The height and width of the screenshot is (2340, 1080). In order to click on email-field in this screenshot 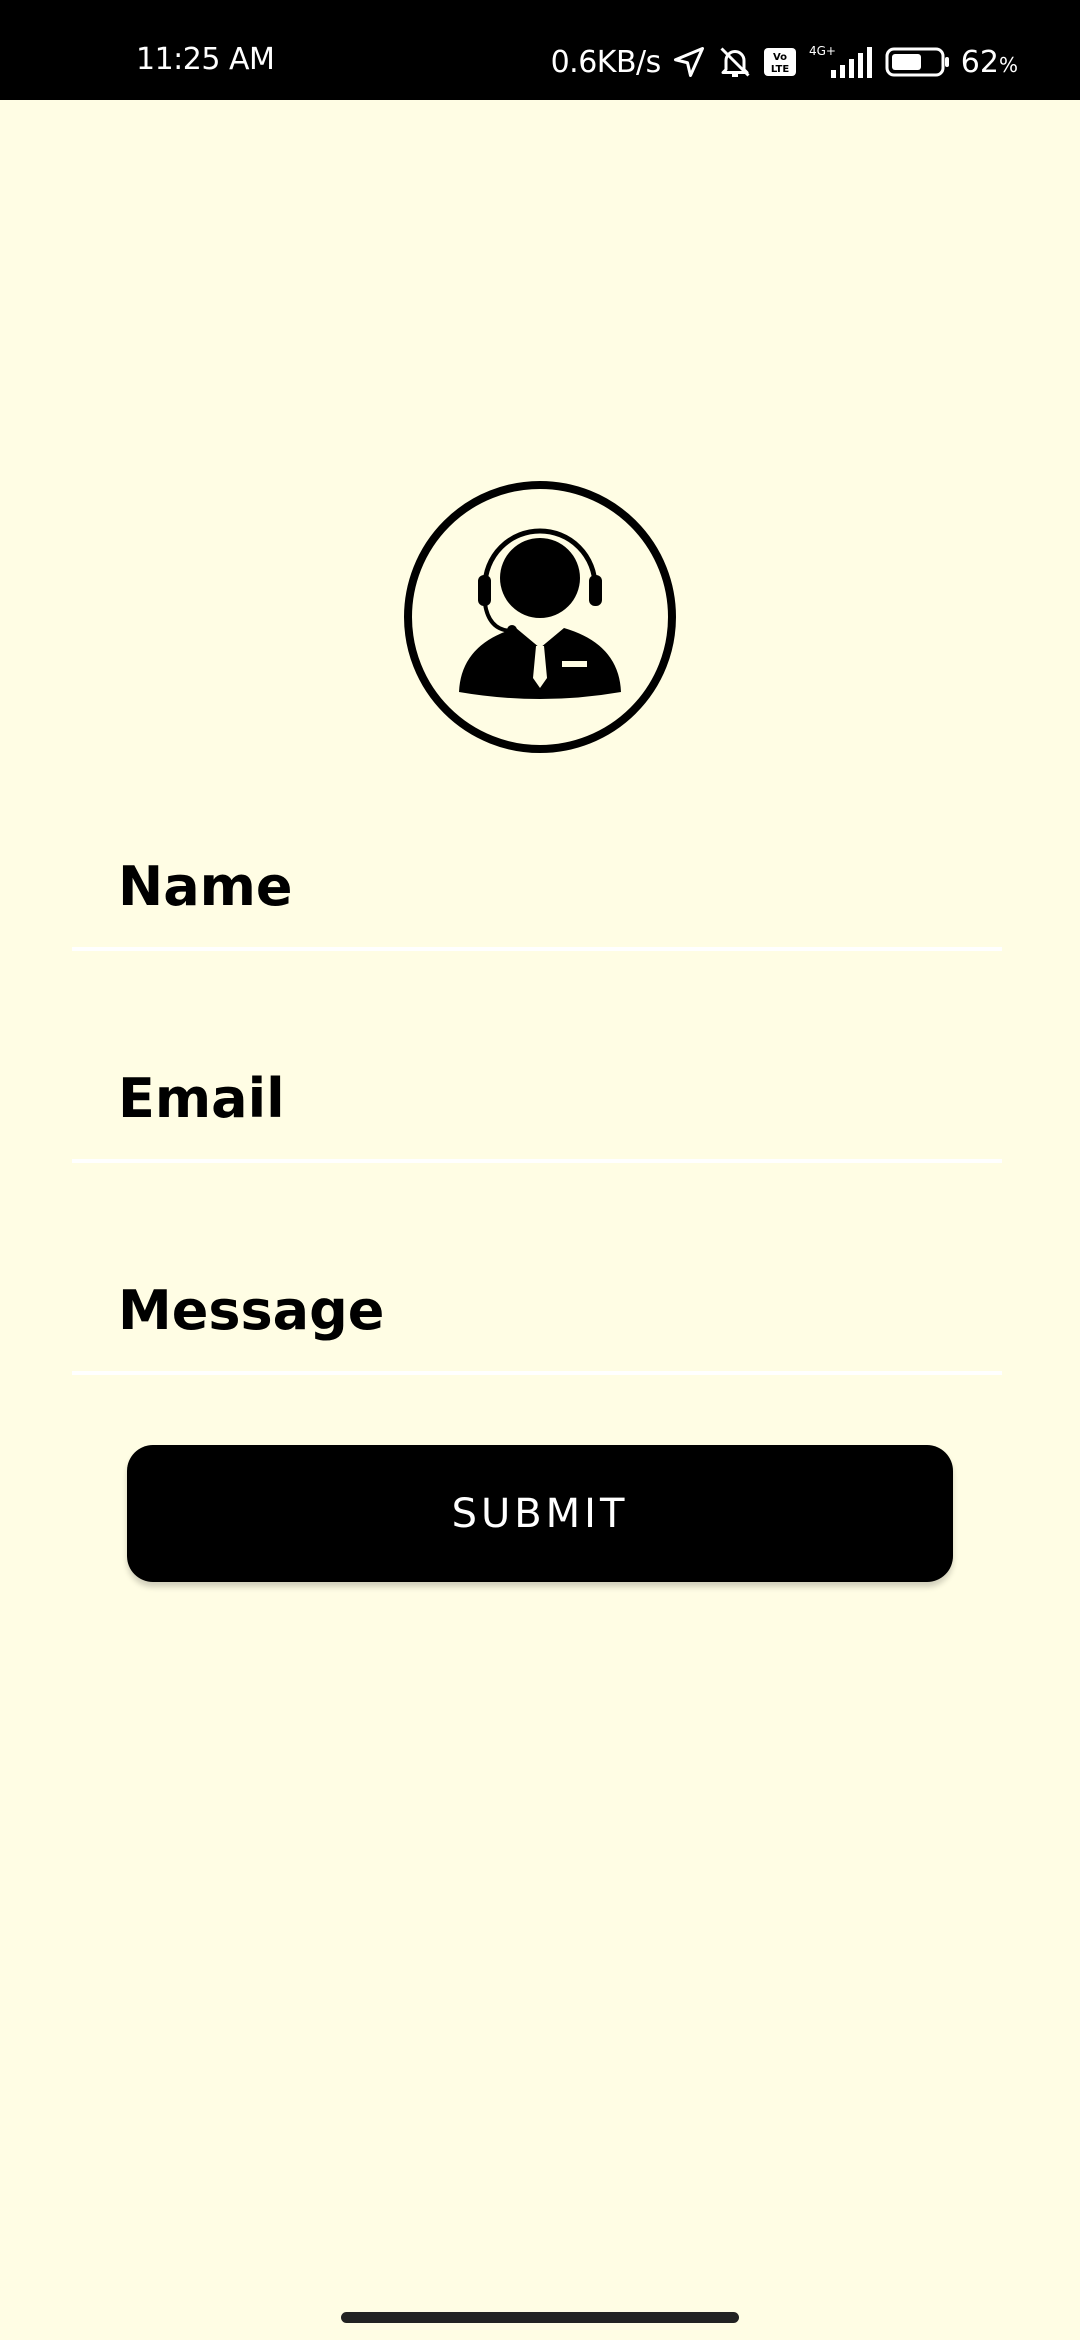, I will do `click(537, 1109)`.